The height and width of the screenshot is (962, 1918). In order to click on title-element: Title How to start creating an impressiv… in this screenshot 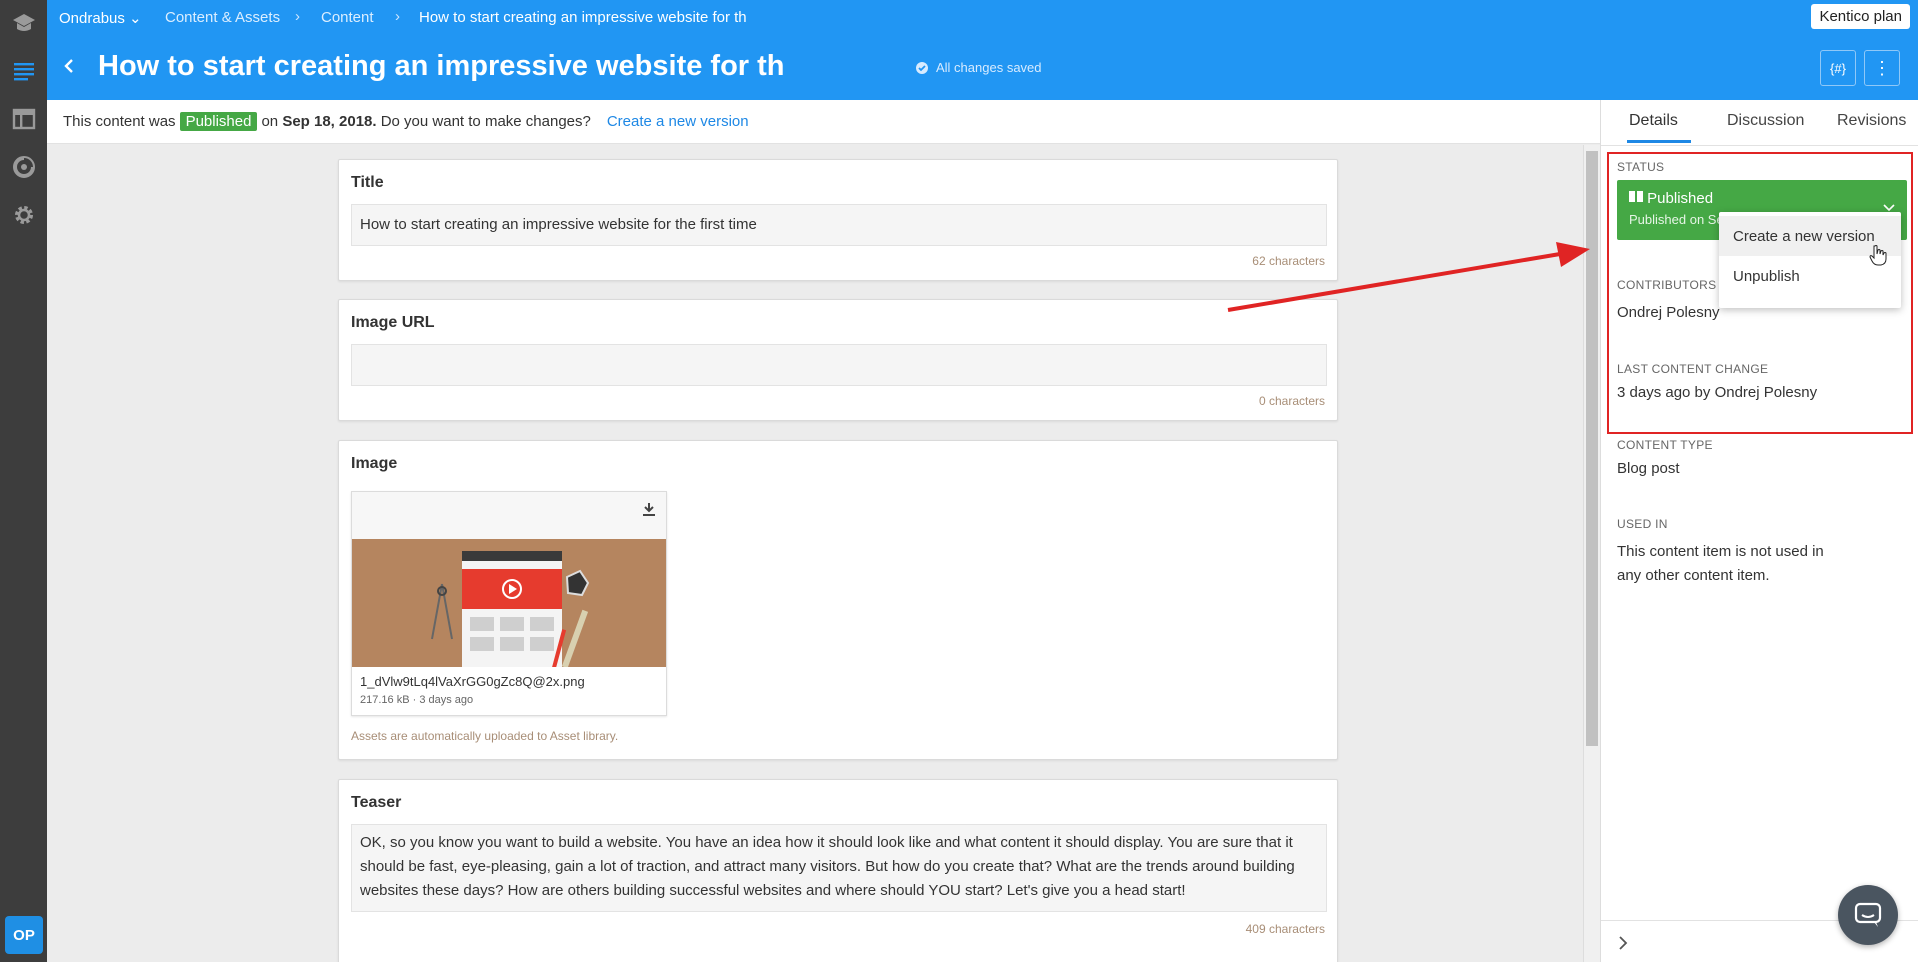, I will do `click(838, 220)`.